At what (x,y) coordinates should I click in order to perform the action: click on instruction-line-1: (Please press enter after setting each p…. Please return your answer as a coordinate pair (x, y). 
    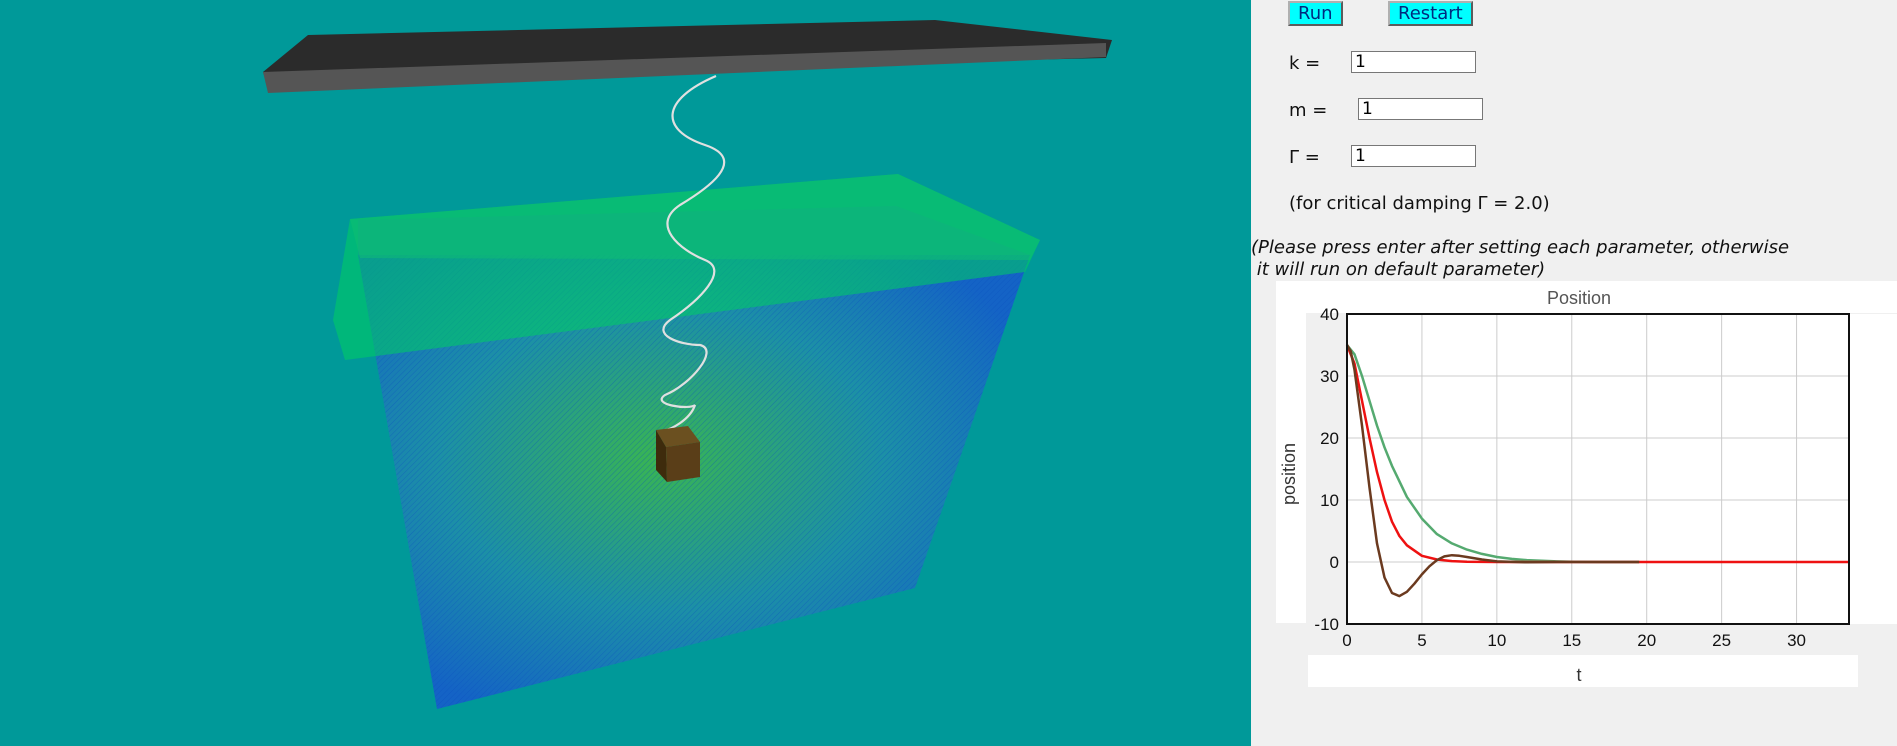
    Looking at the image, I should click on (1520, 247).